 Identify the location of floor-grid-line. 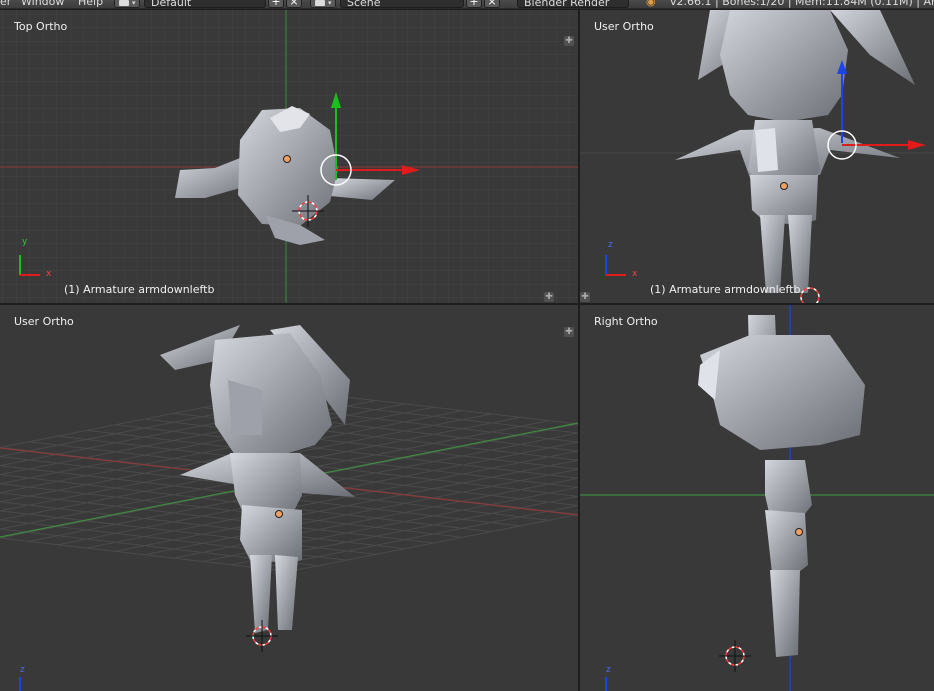
(346, 451).